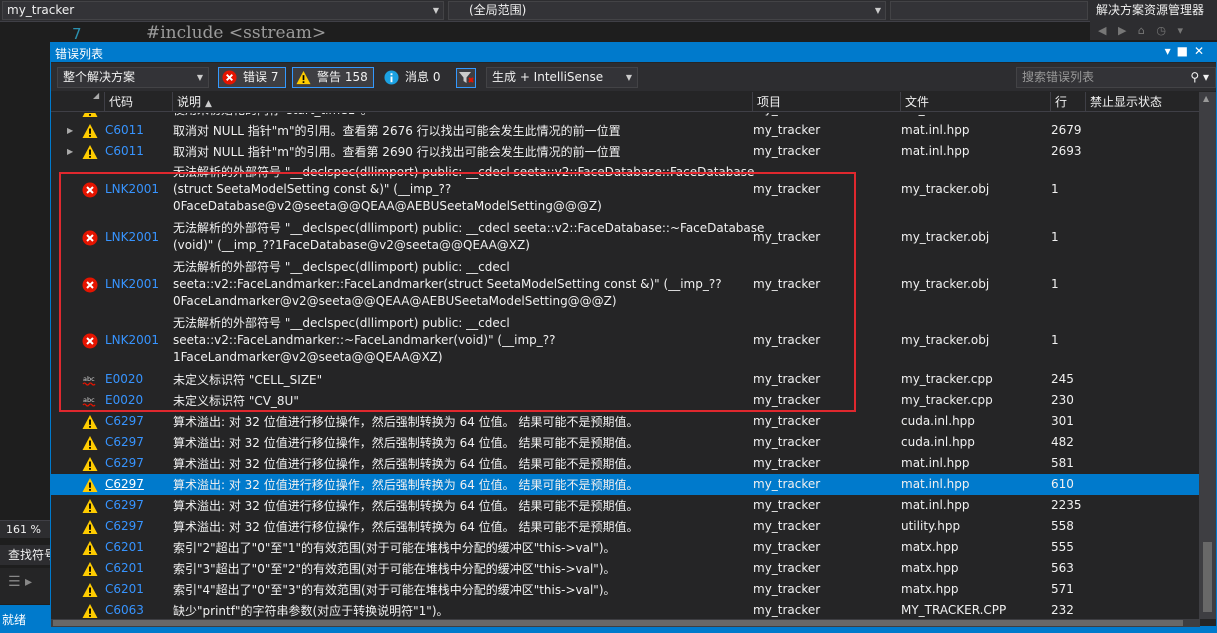 This screenshot has width=1217, height=633. Describe the element at coordinates (945, 189) in the screenshot. I see `error-file: my_tracker.obj` at that location.